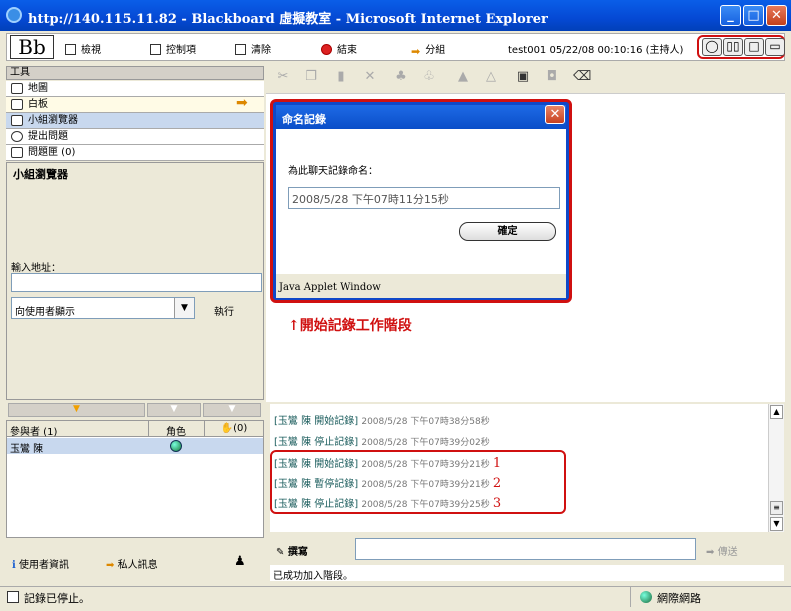  What do you see at coordinates (135, 446) in the screenshot?
I see `participant-row: 玉鸞 陳` at bounding box center [135, 446].